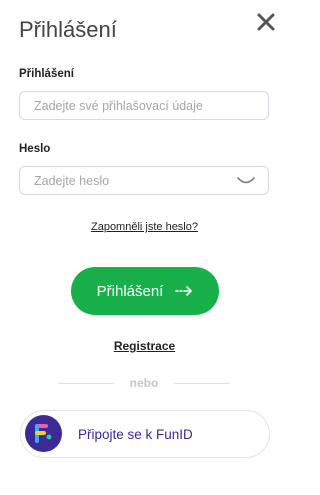 Image resolution: width=320 pixels, height=495 pixels. I want to click on funid-label: Připojte se k FunID, so click(135, 434).